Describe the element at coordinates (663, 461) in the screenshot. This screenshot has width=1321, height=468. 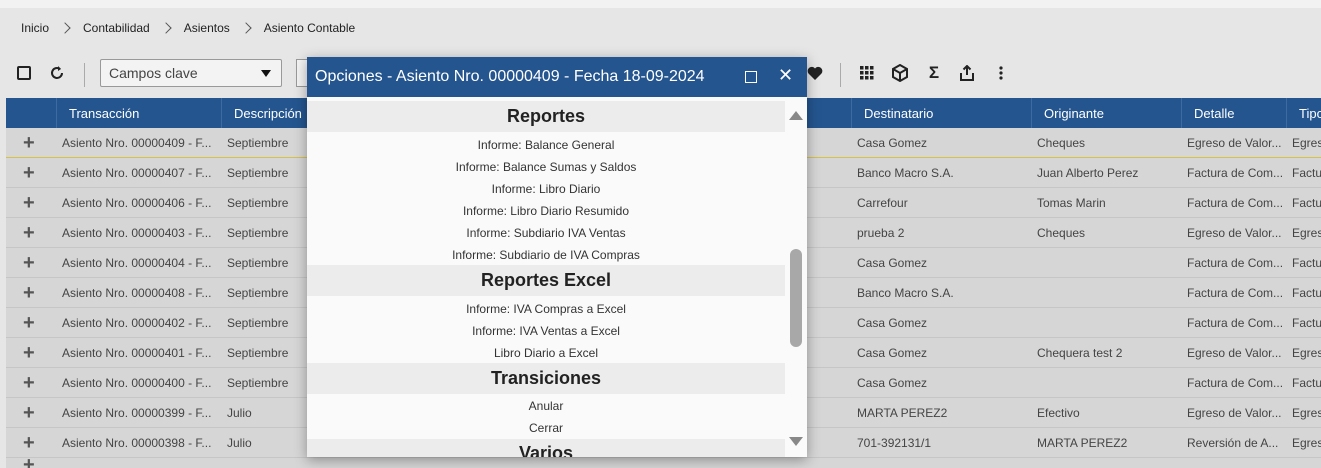
I see `table-row: +` at that location.